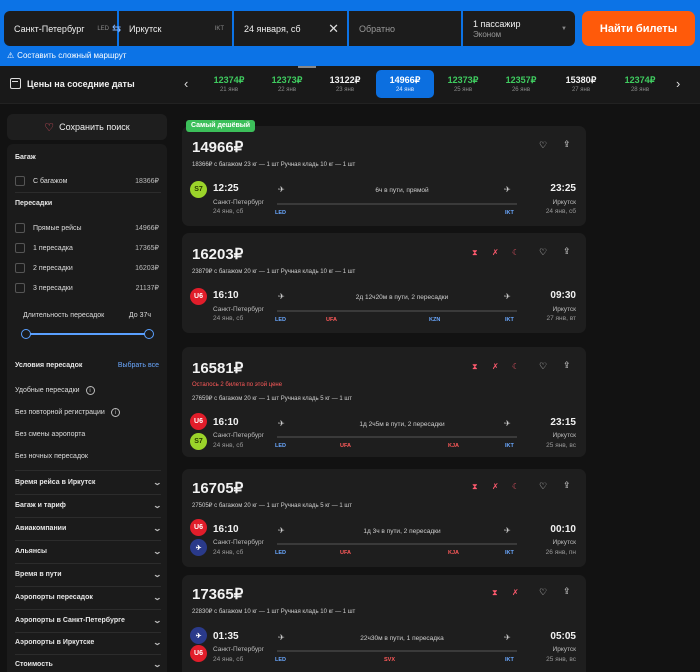 The height and width of the screenshot is (672, 700). I want to click on date-cell: 12373₽ 25 янв, so click(463, 84).